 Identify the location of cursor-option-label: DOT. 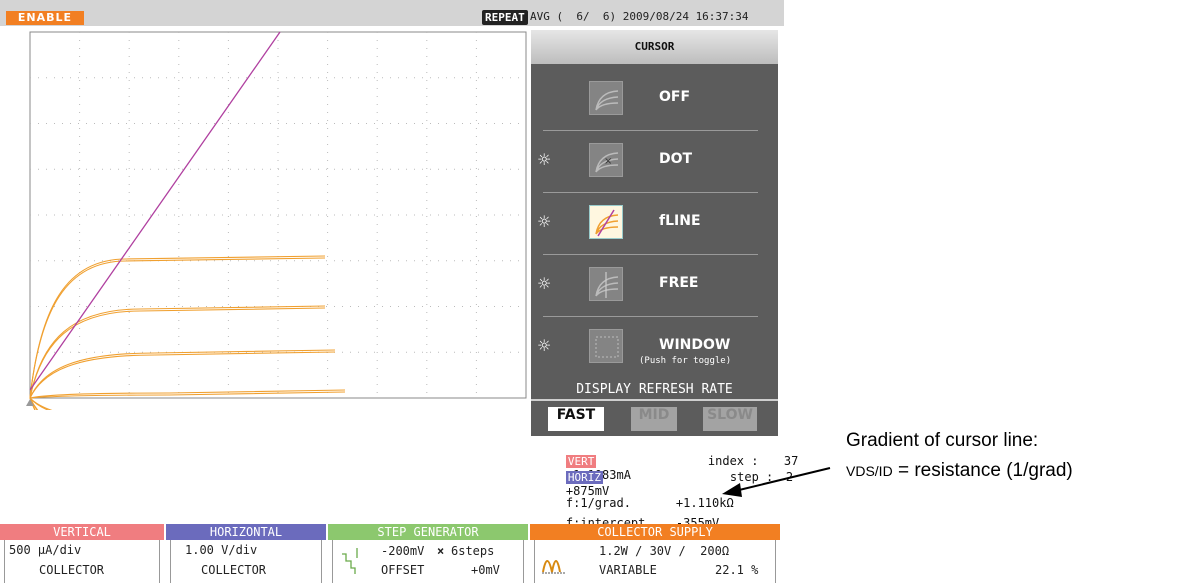
(676, 159).